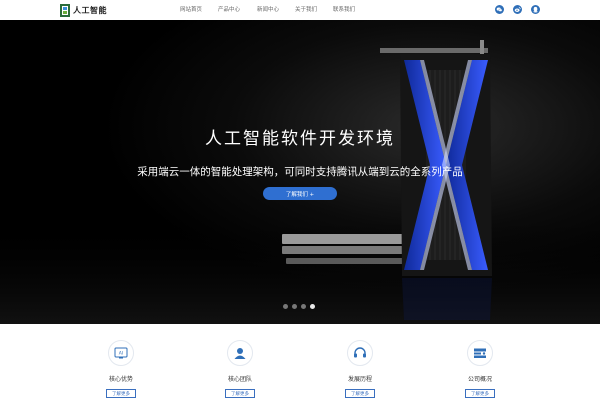 The height and width of the screenshot is (404, 600). Describe the element at coordinates (360, 369) in the screenshot. I see `feature-history: 发展历程 了解更多` at that location.